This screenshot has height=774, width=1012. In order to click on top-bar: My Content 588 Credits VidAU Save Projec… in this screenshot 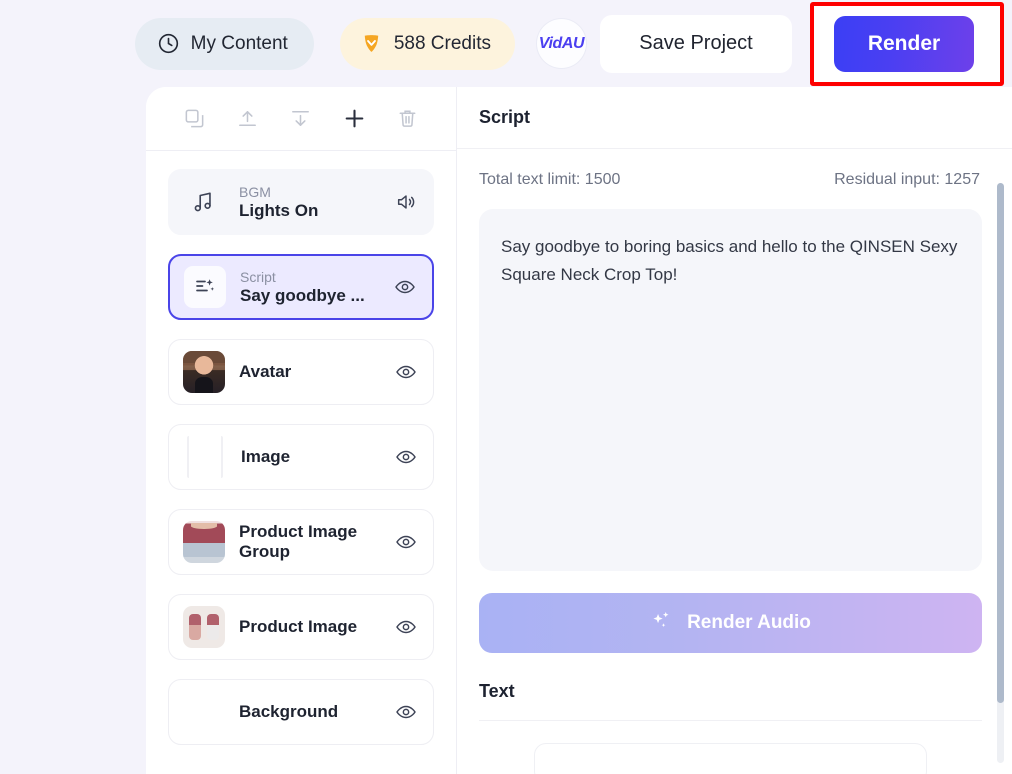, I will do `click(506, 43)`.